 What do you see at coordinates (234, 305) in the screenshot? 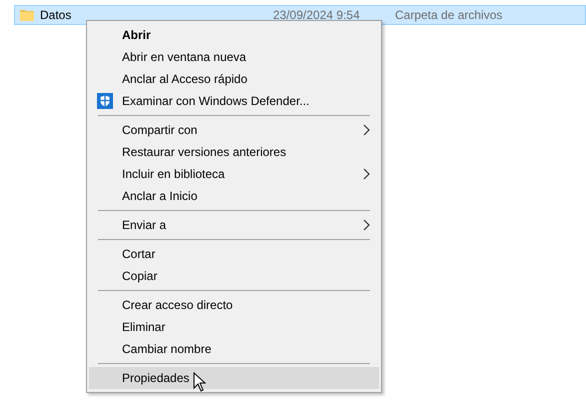
I see `menu-item: Crear acceso directo` at bounding box center [234, 305].